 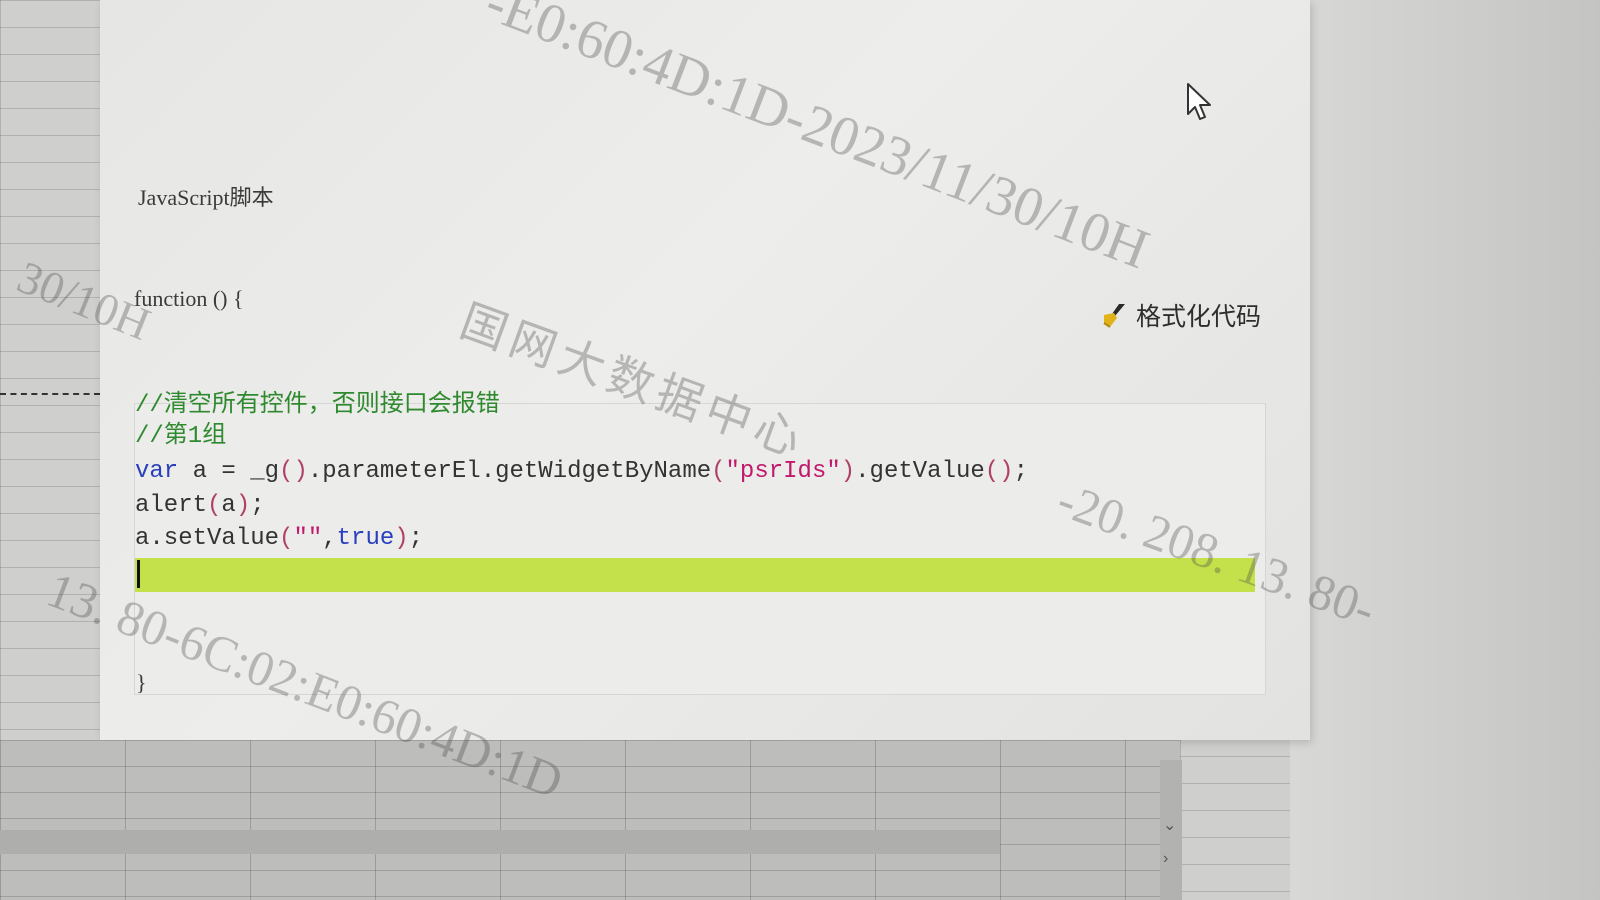 What do you see at coordinates (50, 394) in the screenshot?
I see `cell-dashed-border` at bounding box center [50, 394].